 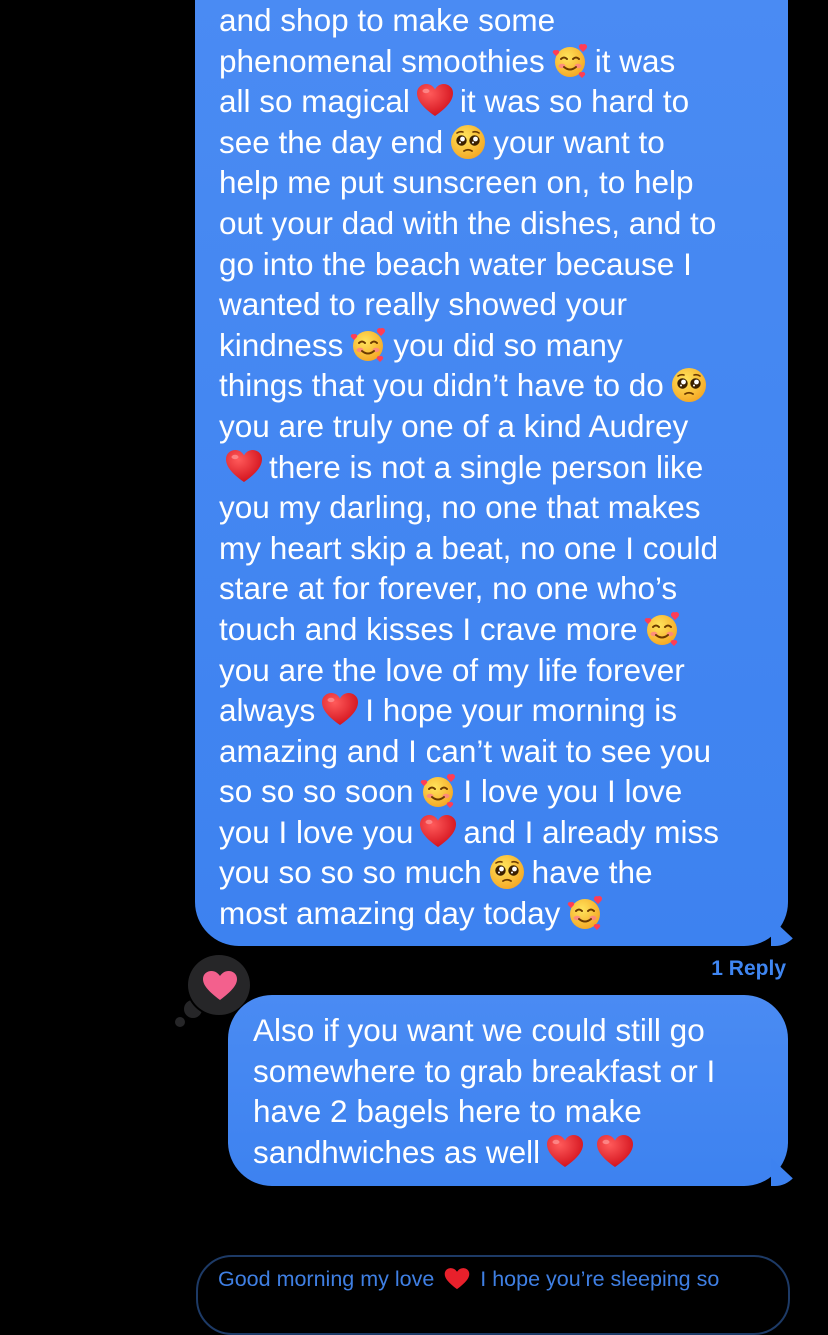 I want to click on message-text: I hope your morning is, so click(x=521, y=710).